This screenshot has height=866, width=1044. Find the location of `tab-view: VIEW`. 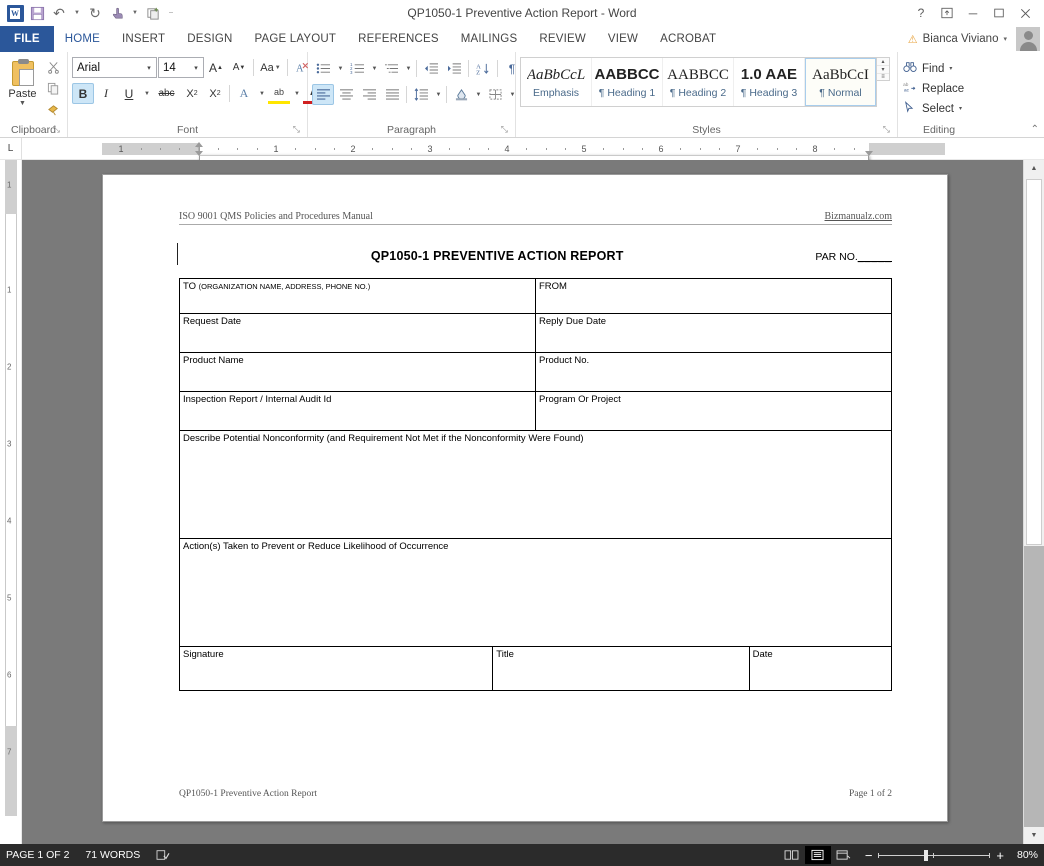

tab-view: VIEW is located at coordinates (623, 39).